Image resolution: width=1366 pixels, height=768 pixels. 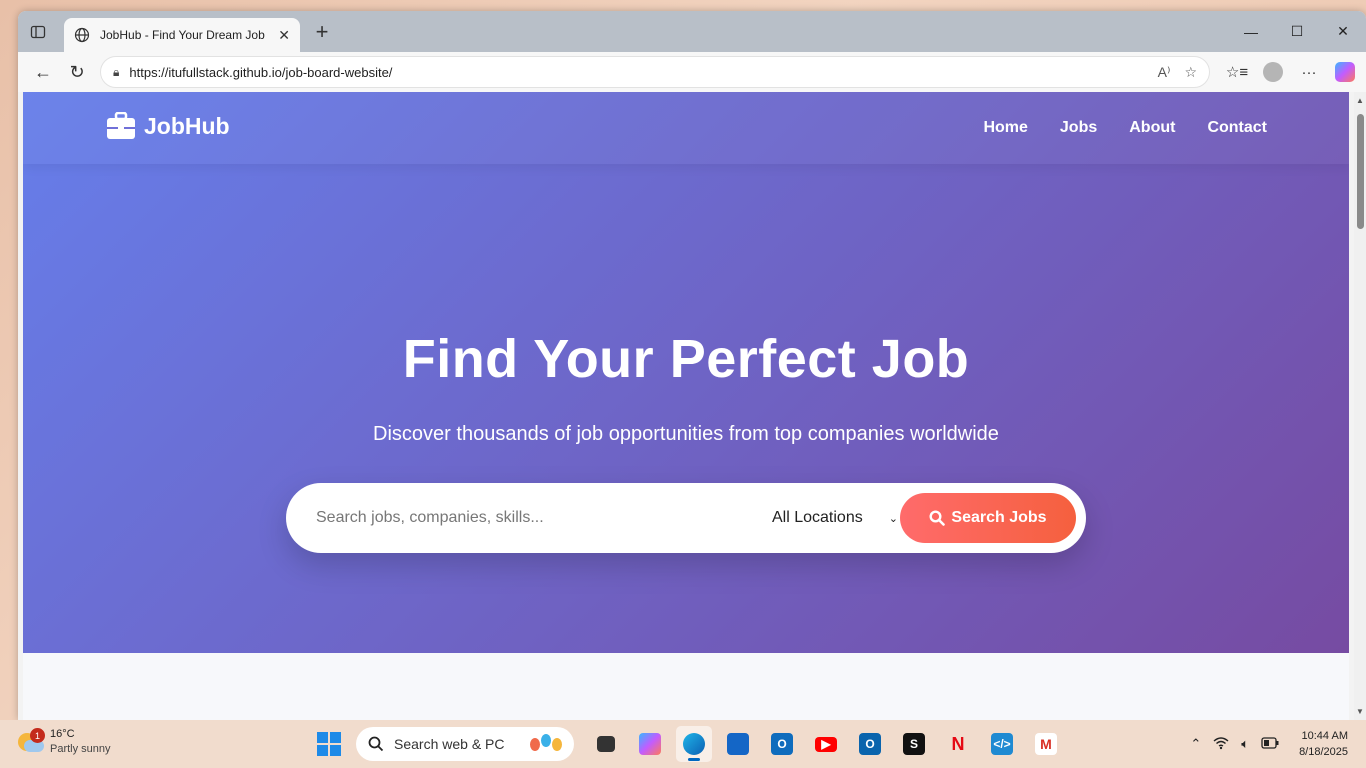 I want to click on clock-time: 10:44 AM, so click(x=1324, y=736).